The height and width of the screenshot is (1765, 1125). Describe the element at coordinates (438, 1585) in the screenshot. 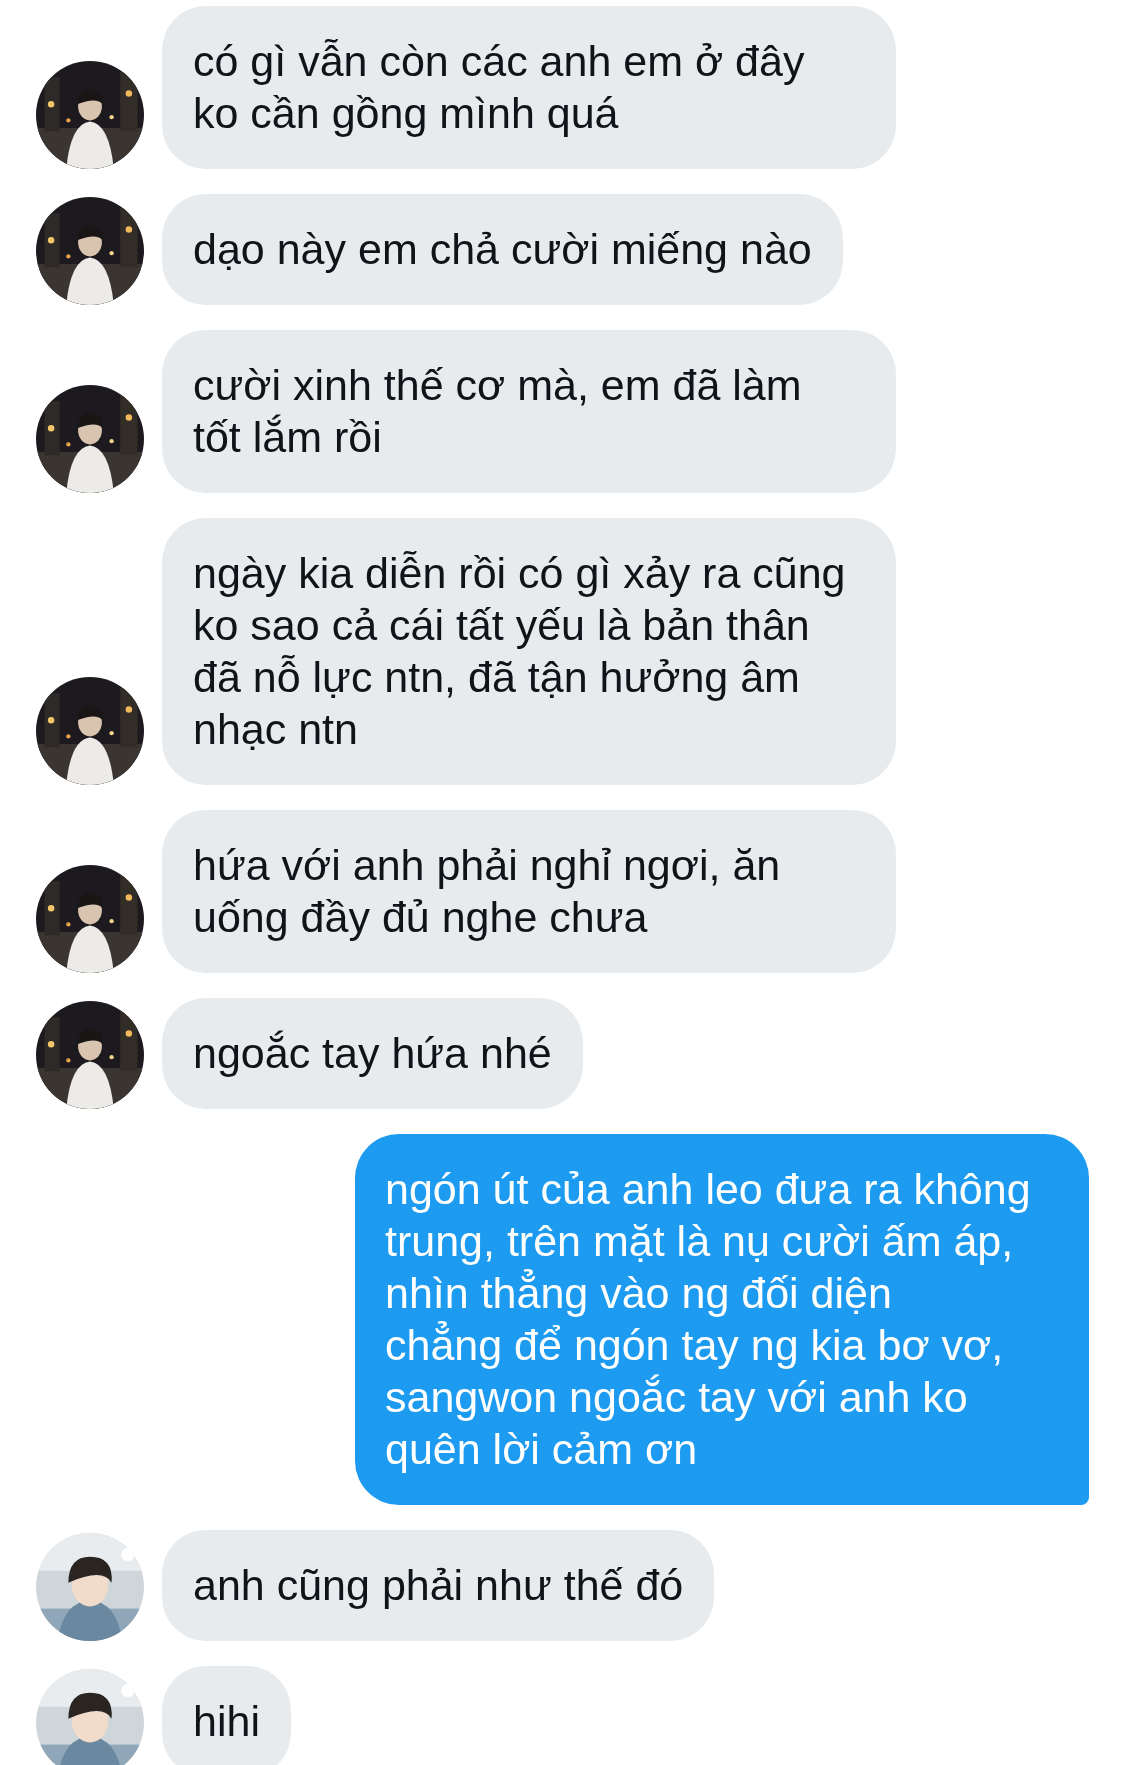

I see `message-bubble: anh cũng phải như thế đó` at that location.